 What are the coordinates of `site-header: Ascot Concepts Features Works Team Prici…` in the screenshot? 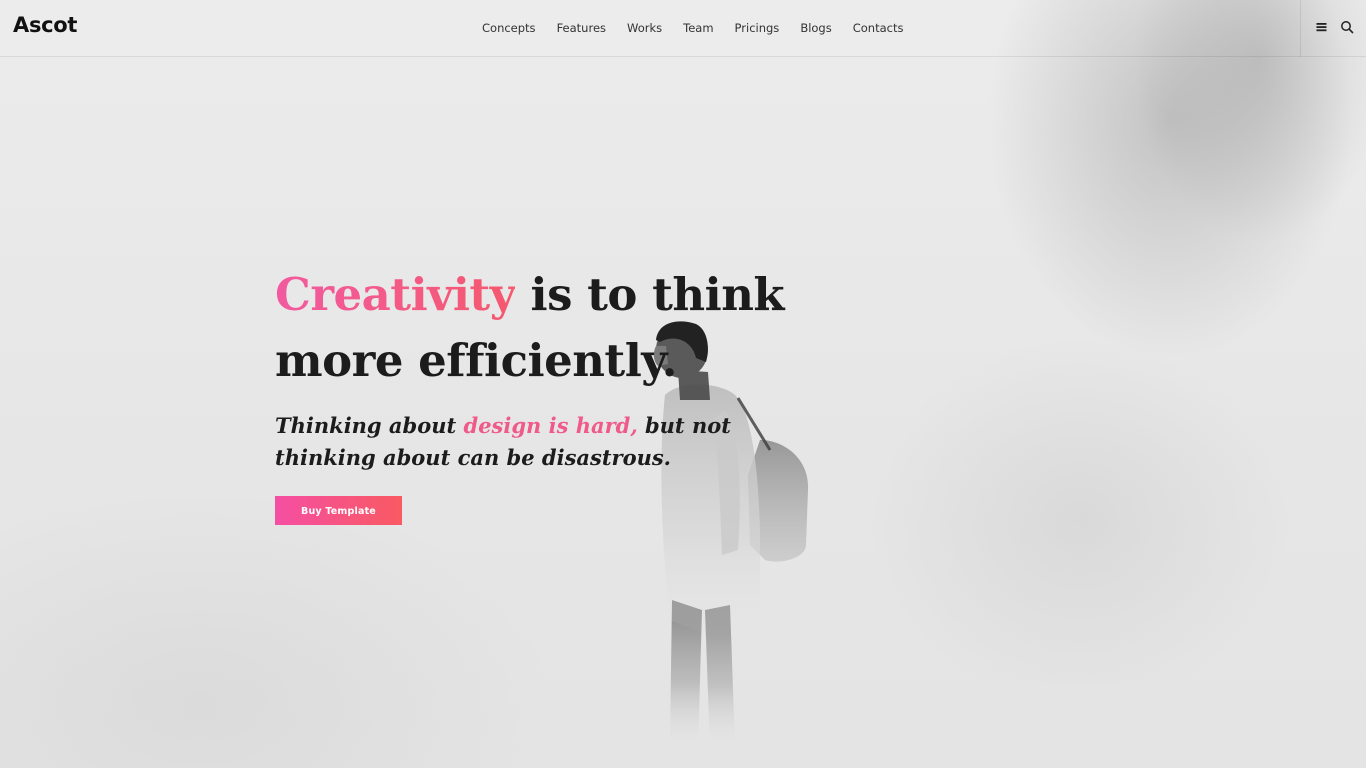 It's located at (683, 28).